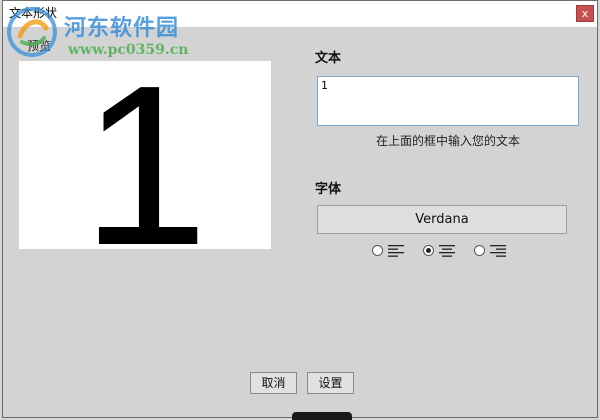 This screenshot has height=420, width=600. Describe the element at coordinates (328, 189) in the screenshot. I see `font-section-label: 字体` at that location.